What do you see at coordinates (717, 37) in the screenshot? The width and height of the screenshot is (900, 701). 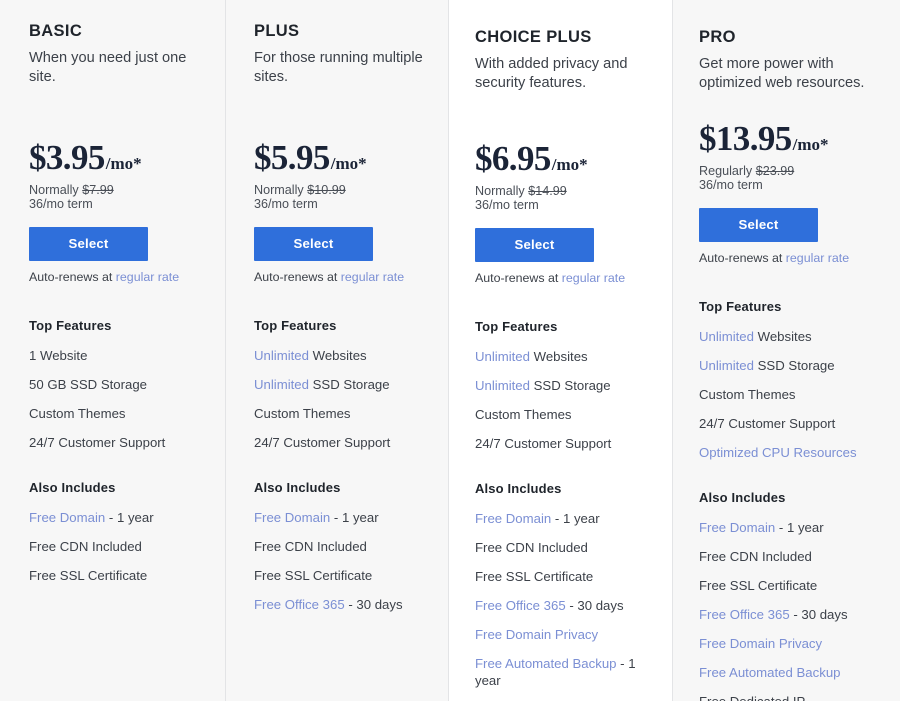 I see `plan-name: PRO` at bounding box center [717, 37].